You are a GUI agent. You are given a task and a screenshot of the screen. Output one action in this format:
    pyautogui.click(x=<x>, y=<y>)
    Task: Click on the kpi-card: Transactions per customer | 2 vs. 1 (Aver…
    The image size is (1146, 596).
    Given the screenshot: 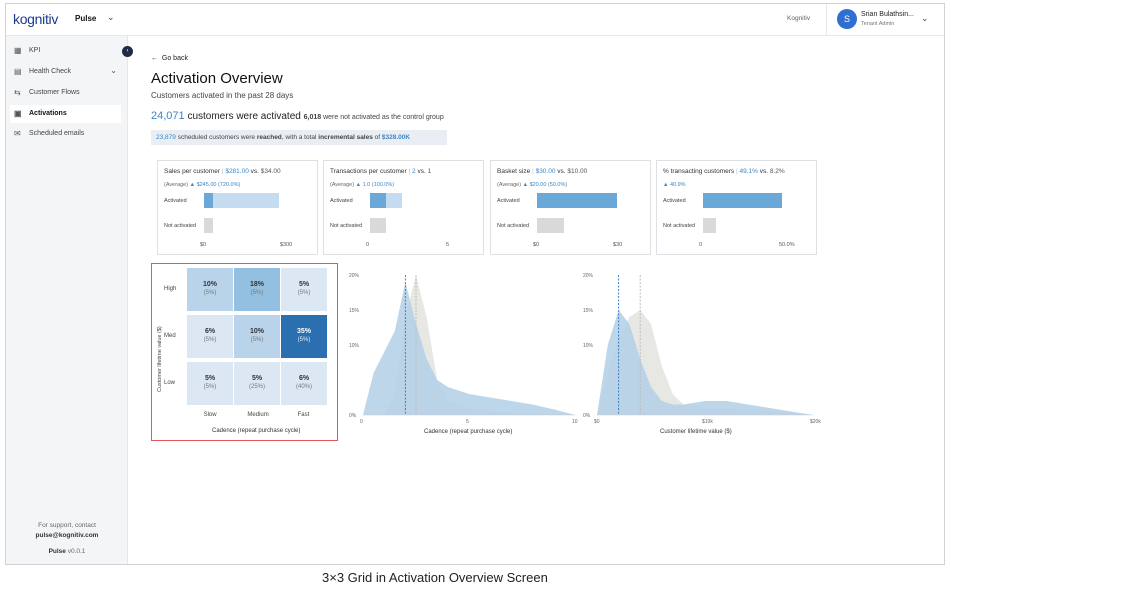 What is the action you would take?
    pyautogui.click(x=403, y=207)
    